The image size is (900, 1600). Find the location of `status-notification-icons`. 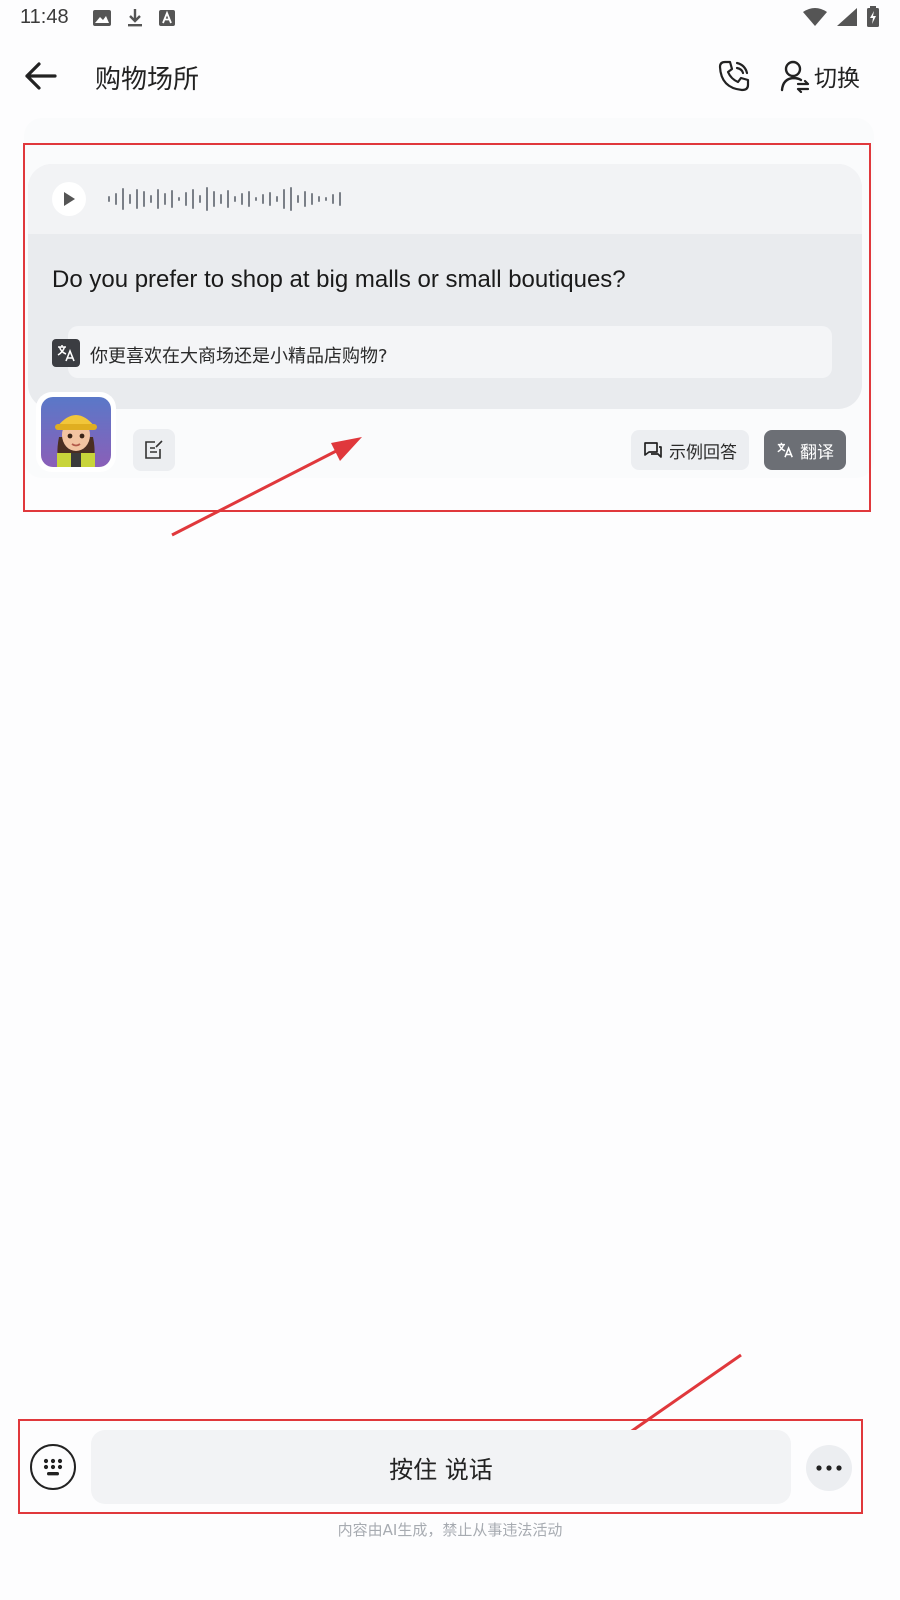

status-notification-icons is located at coordinates (134, 18).